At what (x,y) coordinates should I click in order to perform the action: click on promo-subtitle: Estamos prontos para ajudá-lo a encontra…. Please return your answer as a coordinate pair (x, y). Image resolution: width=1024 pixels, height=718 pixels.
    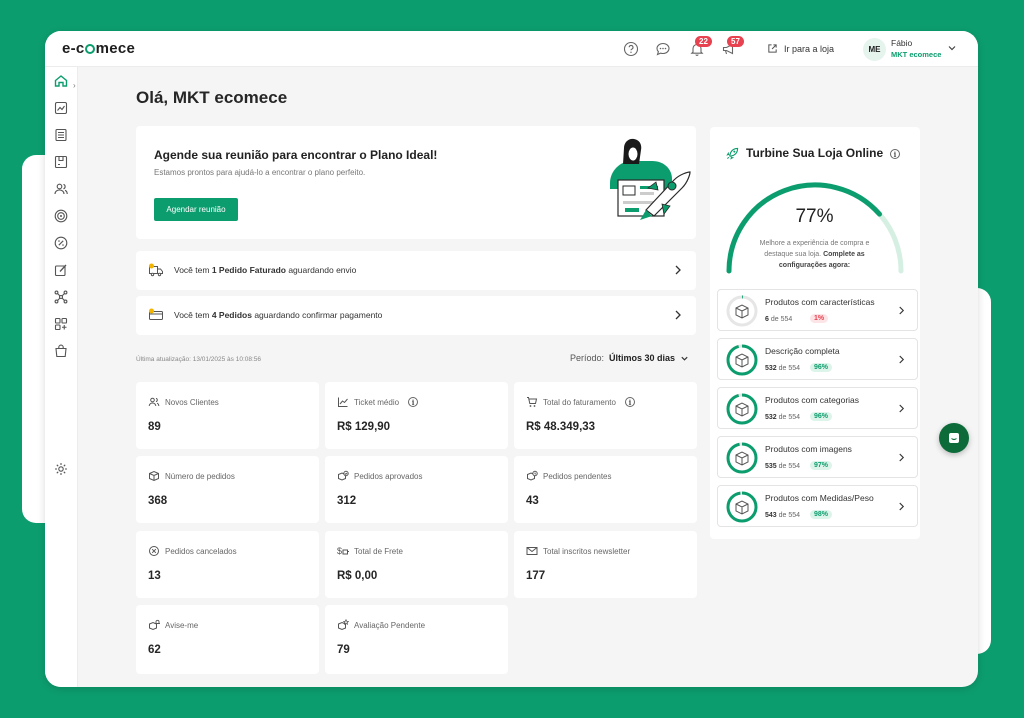
    Looking at the image, I should click on (260, 172).